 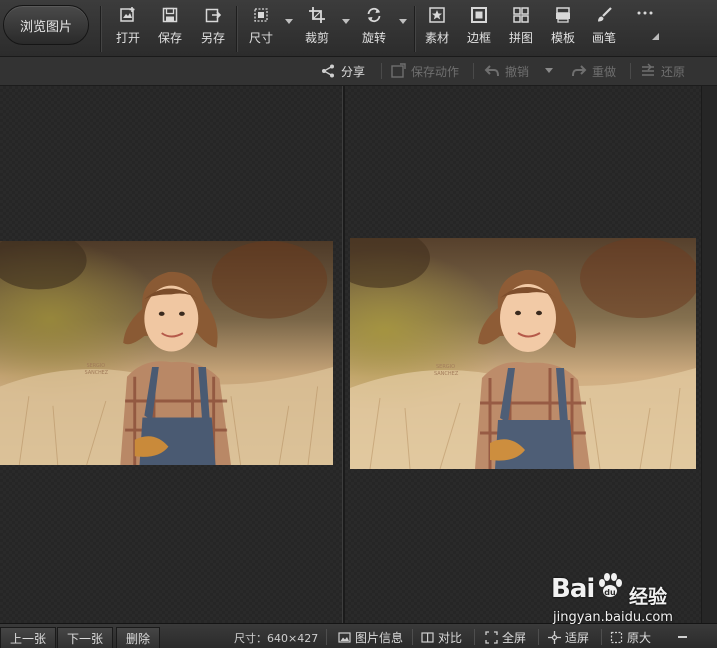 I want to click on zoom-out-icon, so click(x=682, y=637).